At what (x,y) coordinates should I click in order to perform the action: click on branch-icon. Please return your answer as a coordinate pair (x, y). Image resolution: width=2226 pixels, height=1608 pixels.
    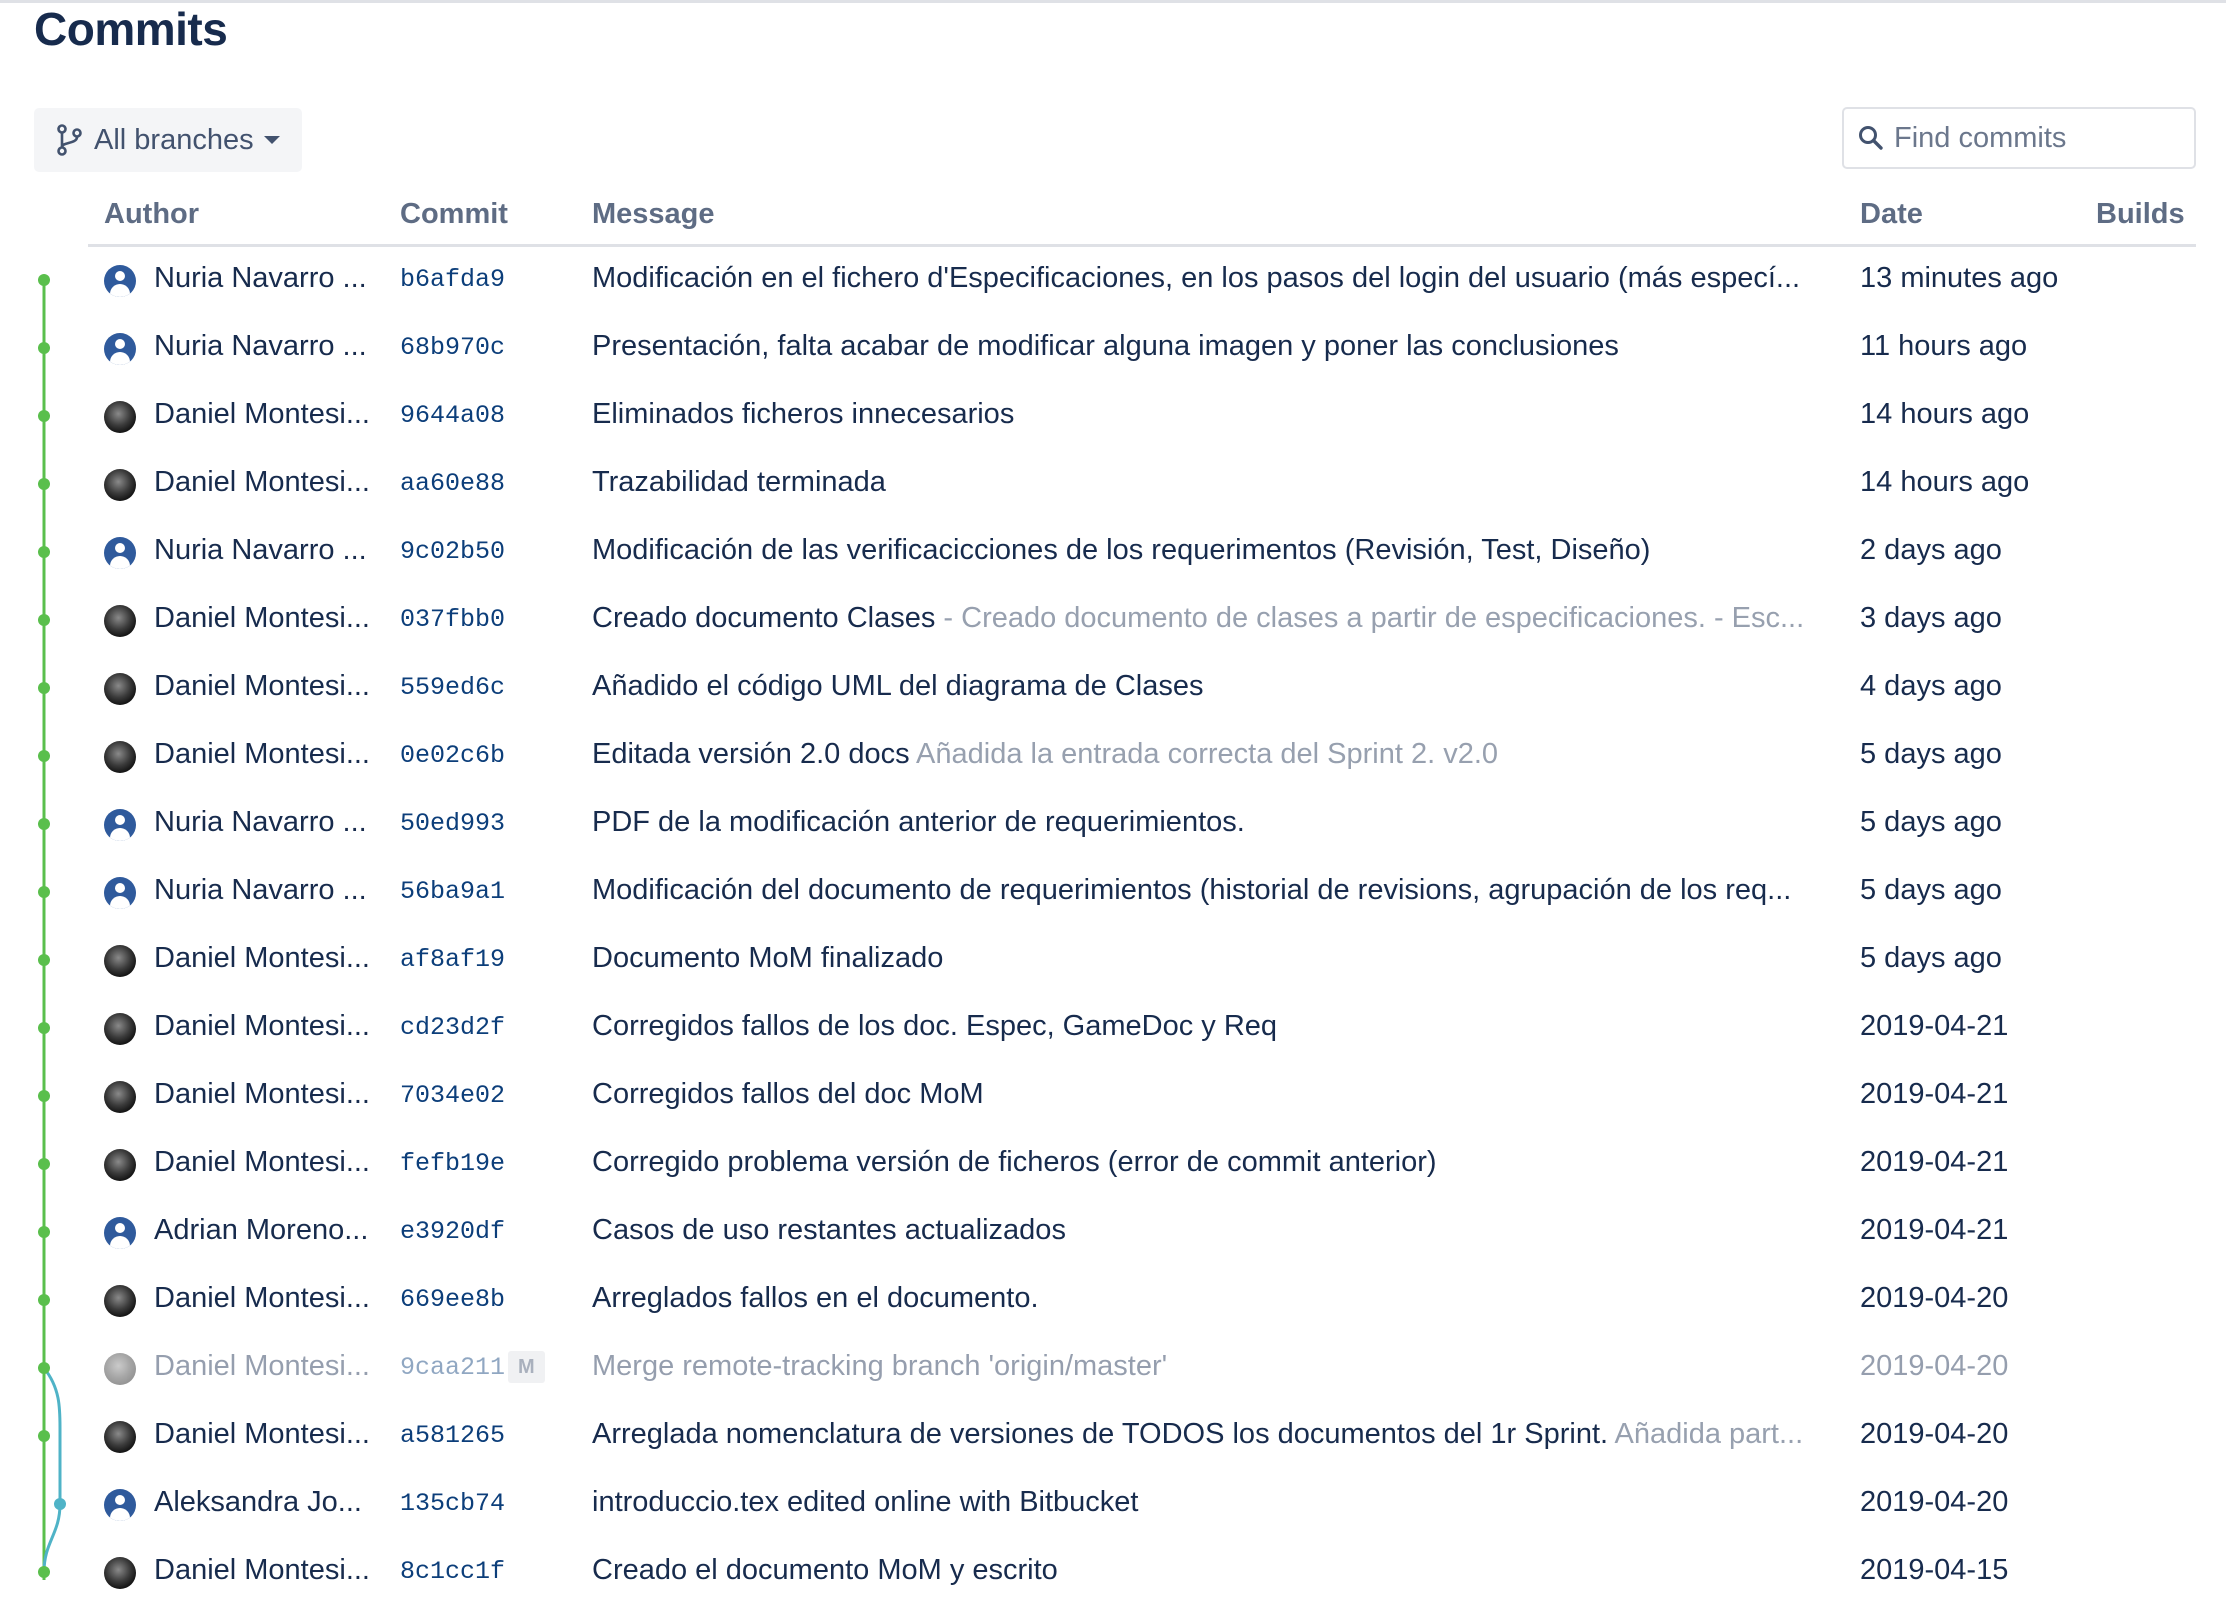
    Looking at the image, I should click on (69, 140).